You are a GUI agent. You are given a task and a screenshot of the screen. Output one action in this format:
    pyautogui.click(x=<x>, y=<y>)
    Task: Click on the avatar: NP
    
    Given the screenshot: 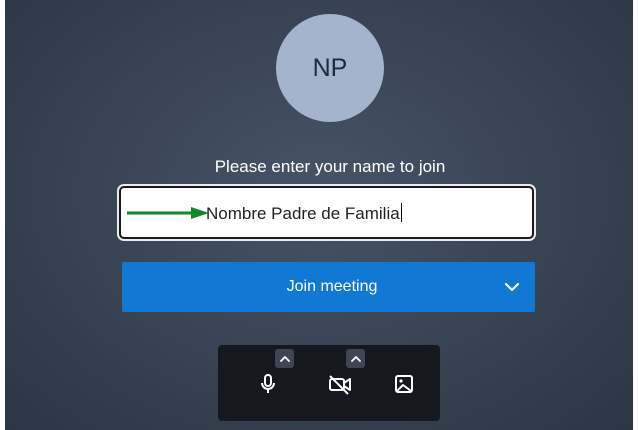 What is the action you would take?
    pyautogui.click(x=330, y=68)
    